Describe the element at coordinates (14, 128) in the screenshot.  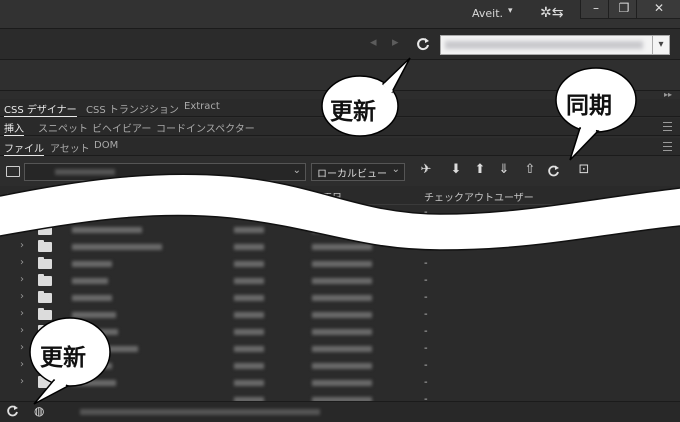
I see `tab-insert: 挿入` at that location.